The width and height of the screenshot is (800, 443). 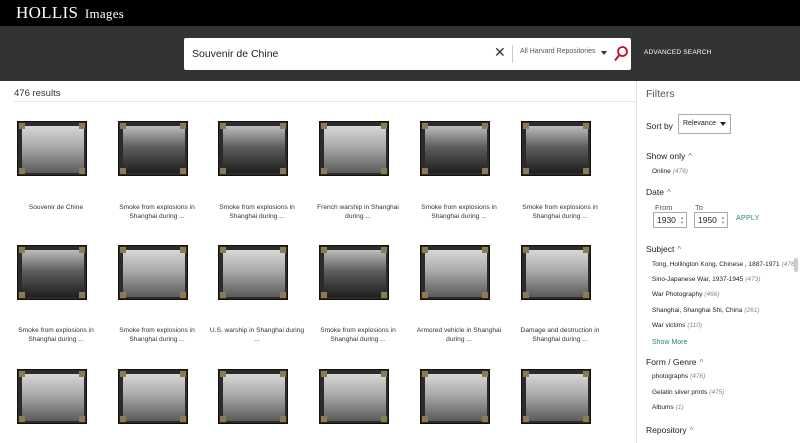 What do you see at coordinates (711, 220) in the screenshot?
I see `date-to-input: 1950 ▲ ▼` at bounding box center [711, 220].